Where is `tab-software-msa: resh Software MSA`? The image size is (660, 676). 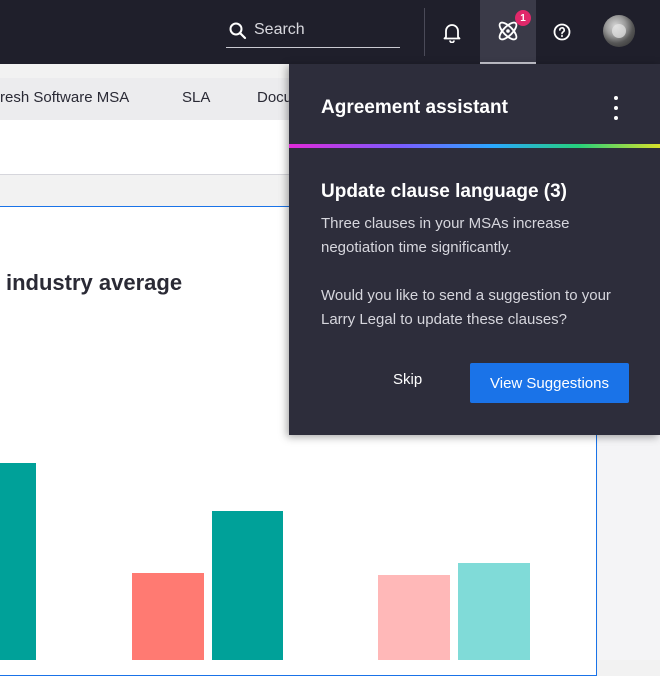 tab-software-msa: resh Software MSA is located at coordinates (64, 97).